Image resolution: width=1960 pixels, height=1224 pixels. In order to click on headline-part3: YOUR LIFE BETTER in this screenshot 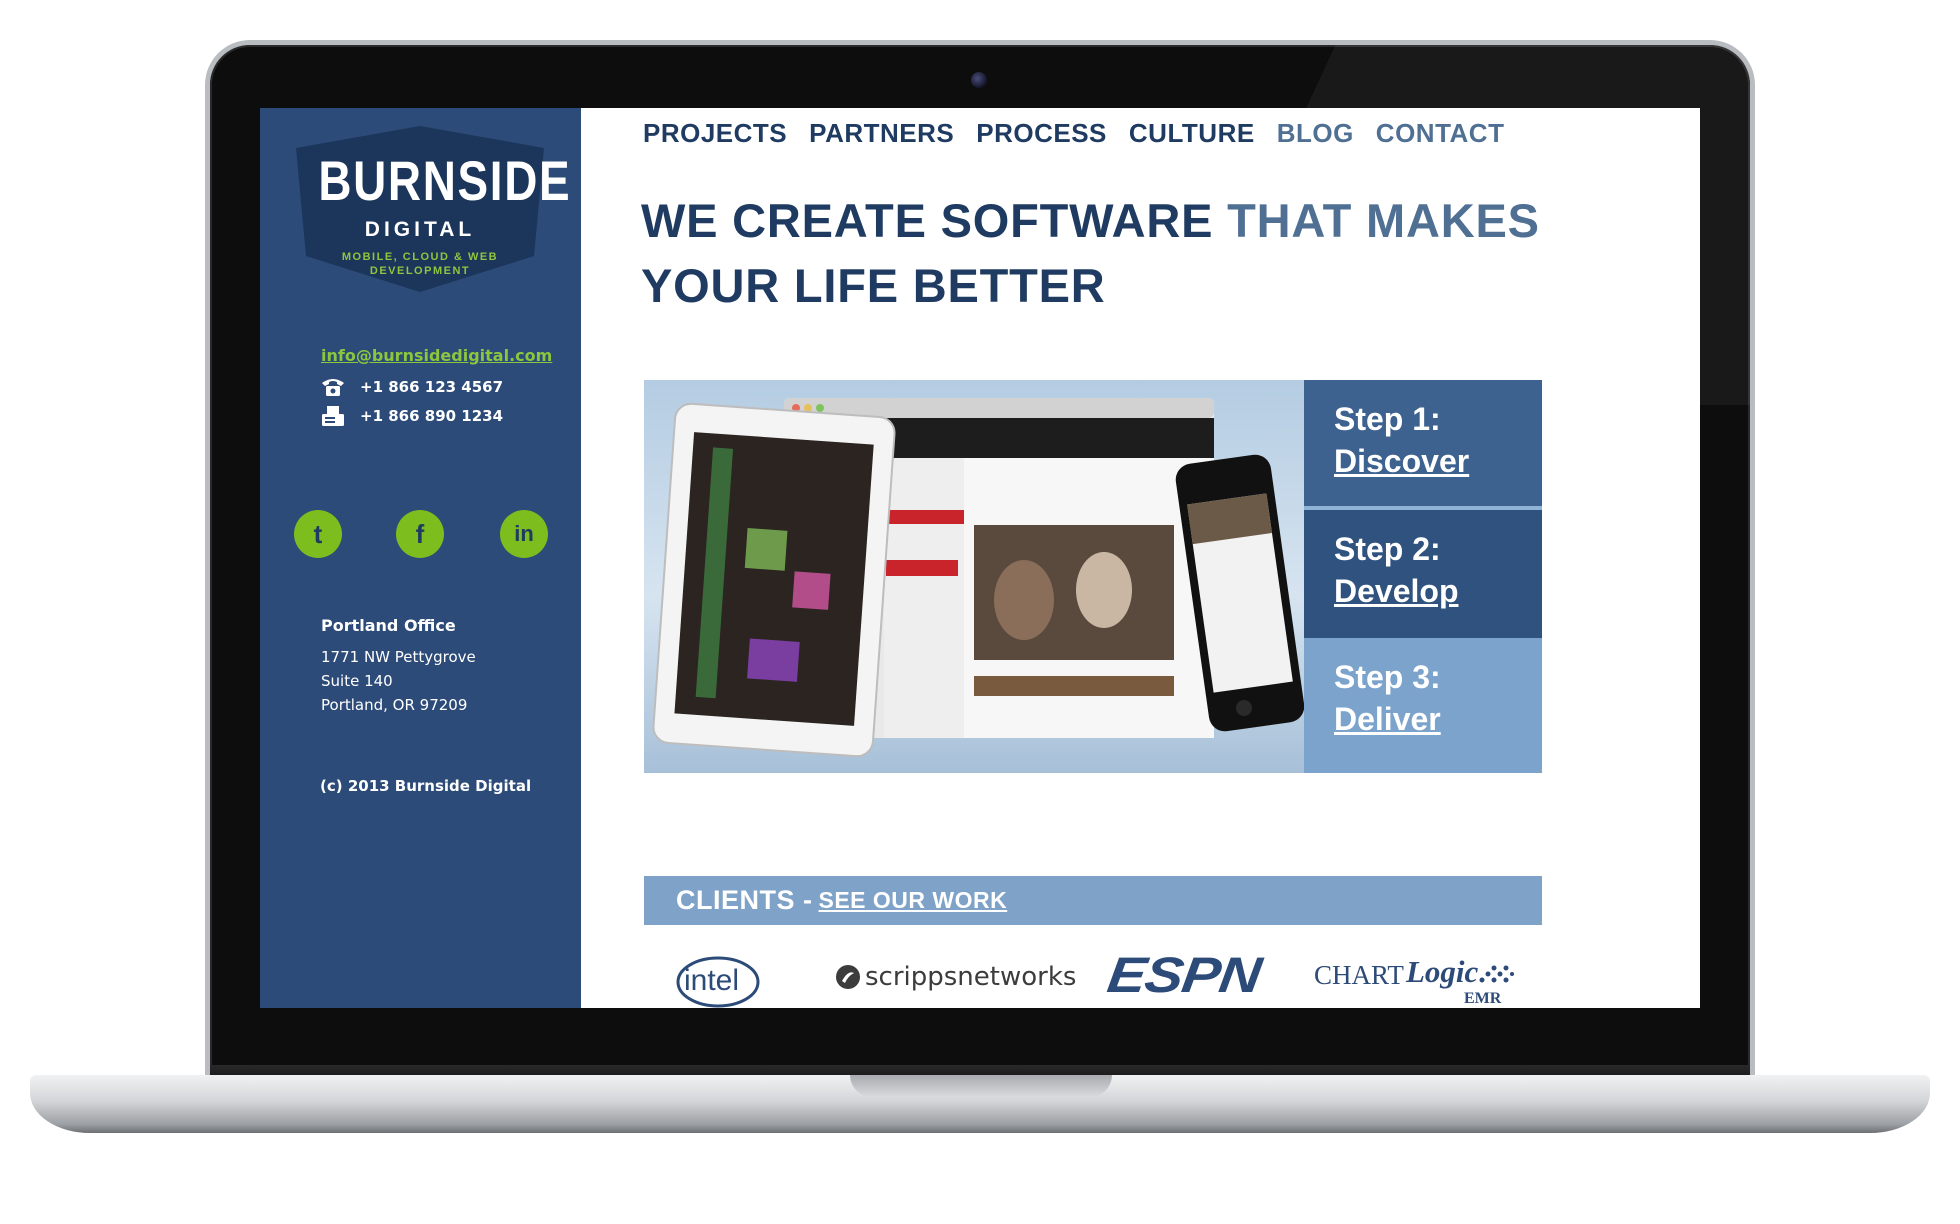, I will do `click(873, 285)`.